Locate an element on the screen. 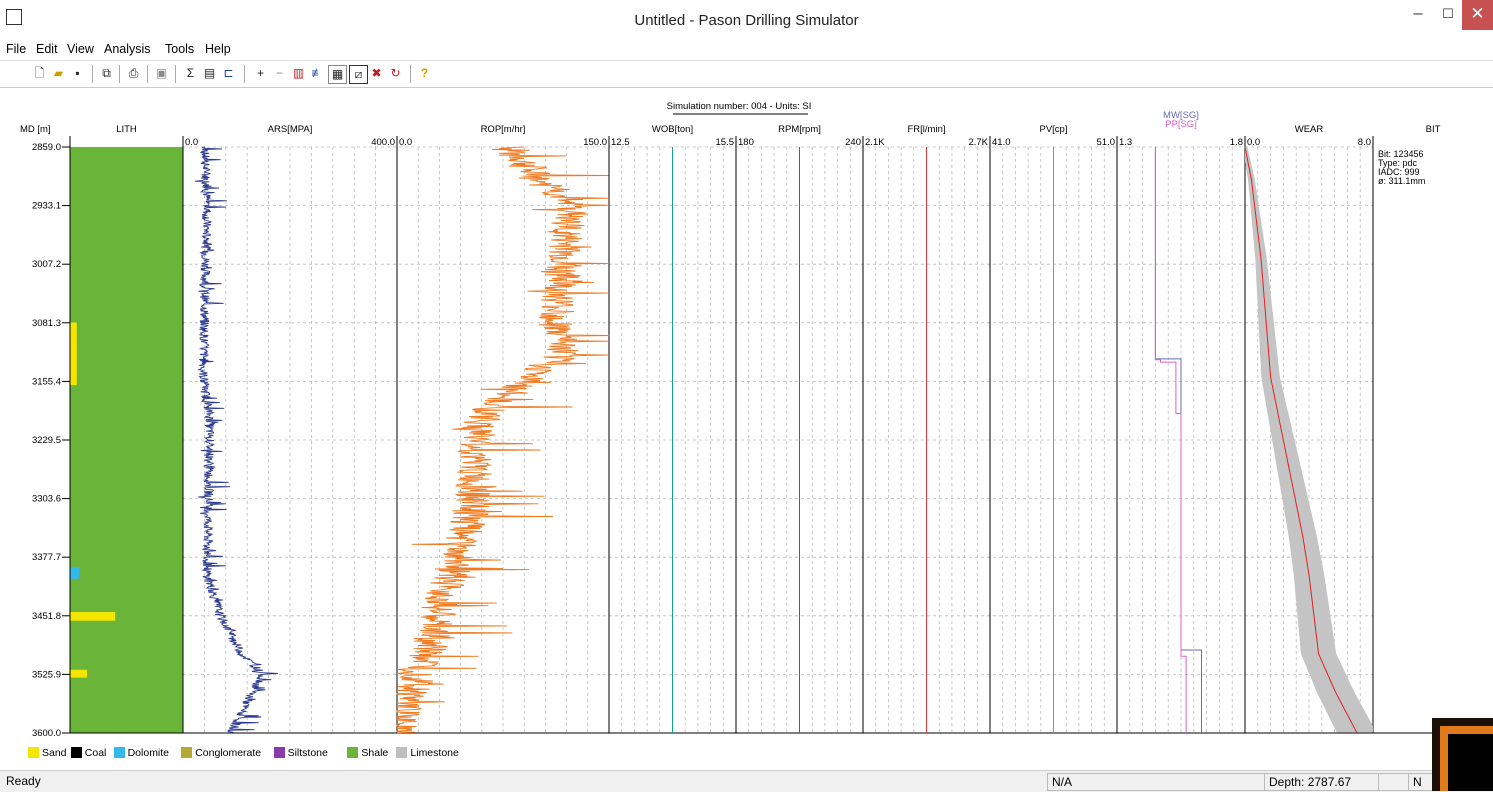 The height and width of the screenshot is (792, 1493). legend-label: Dolomite is located at coordinates (148, 753).